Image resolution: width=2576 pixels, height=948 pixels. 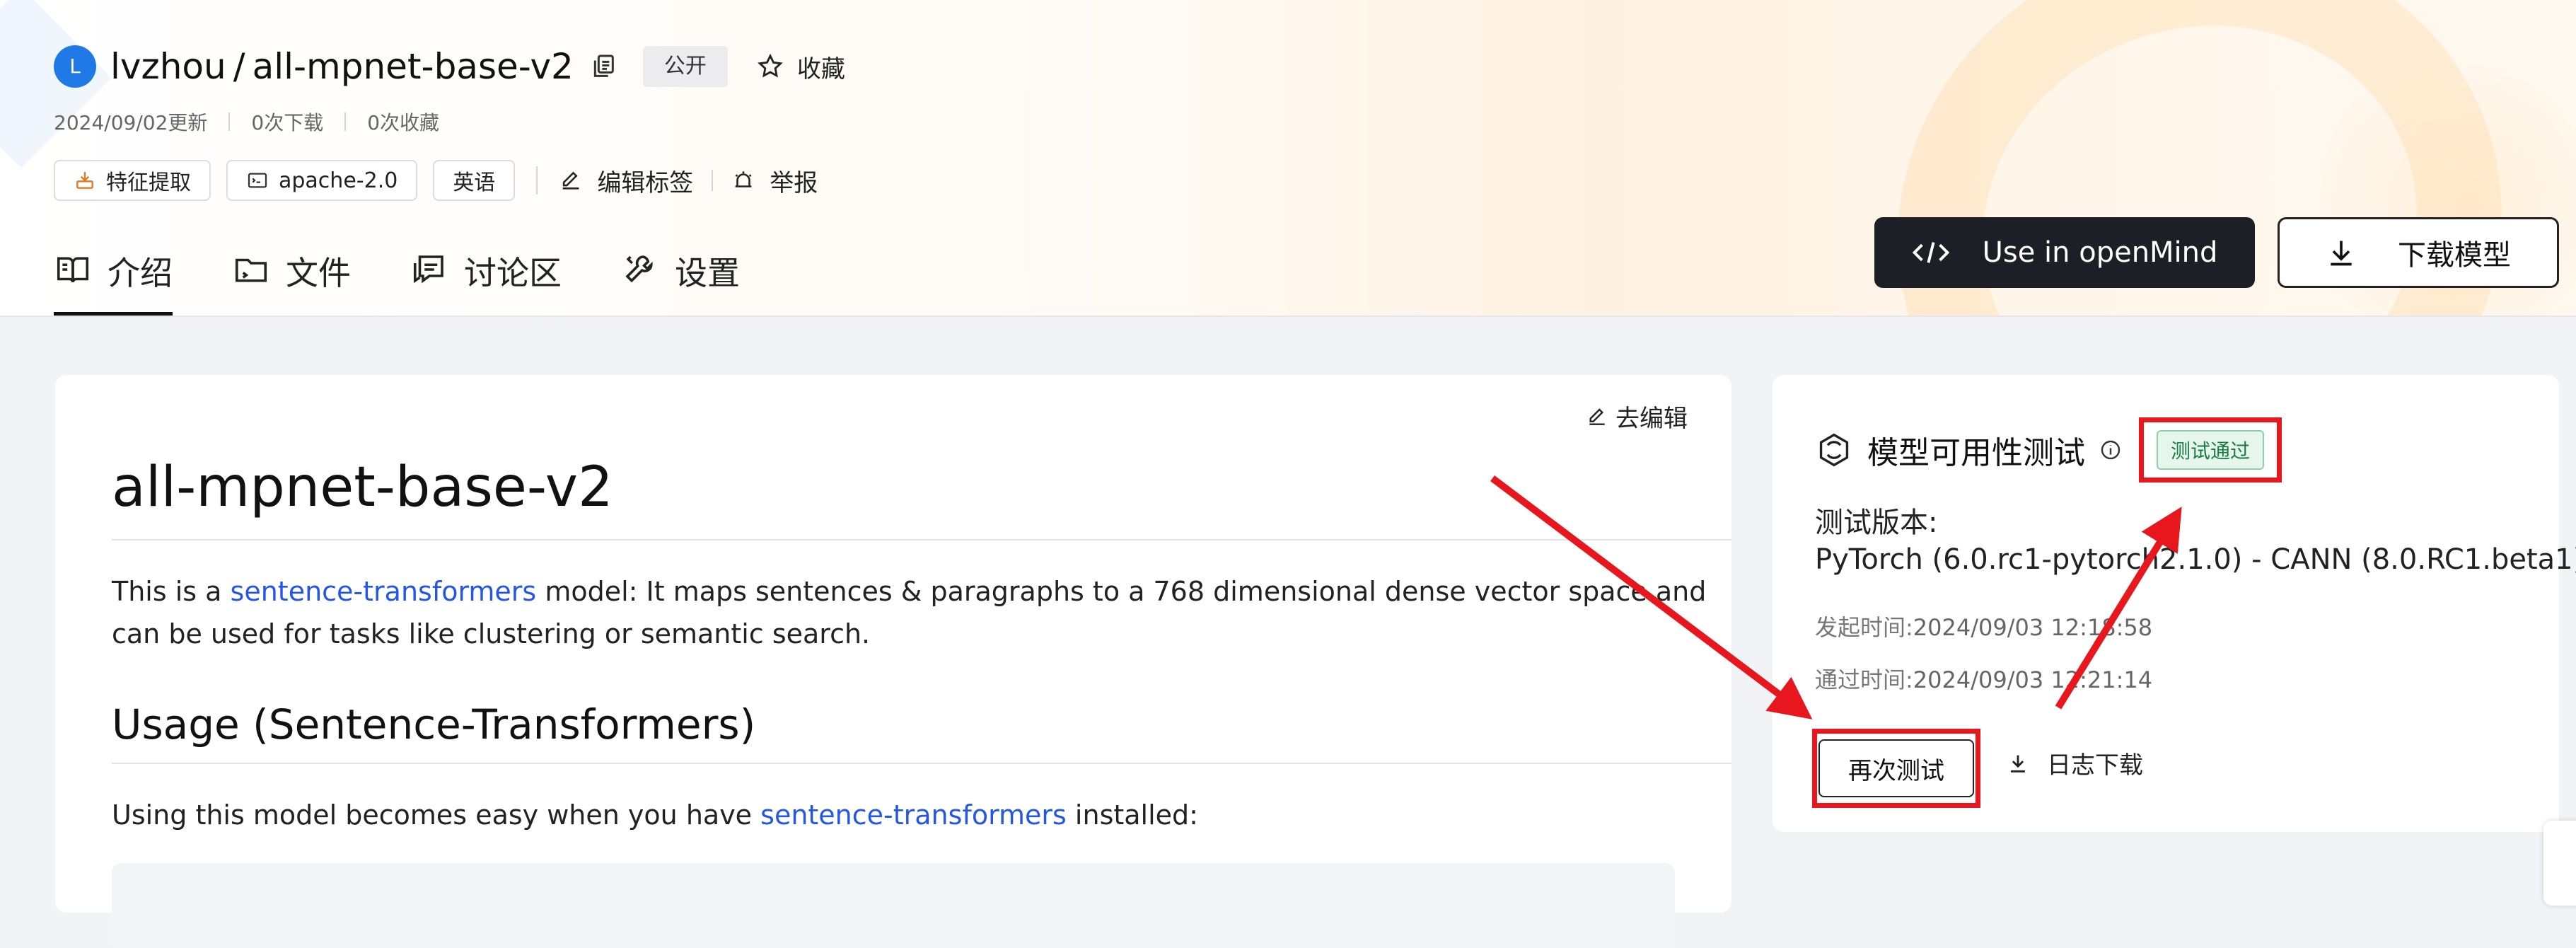 What do you see at coordinates (251, 270) in the screenshot?
I see `folder-icon` at bounding box center [251, 270].